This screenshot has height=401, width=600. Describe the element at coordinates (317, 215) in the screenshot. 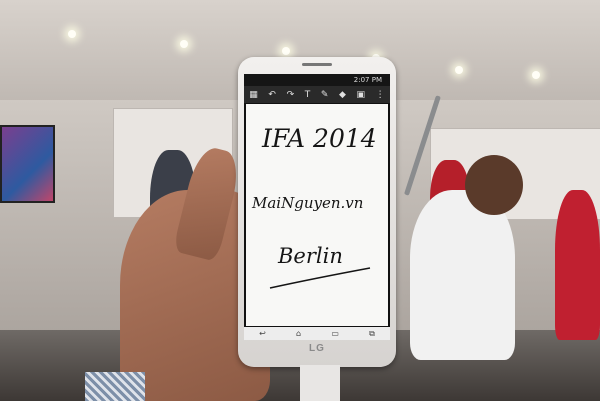

I see `memo-canvas: IFA 2014 MaiNguyen.vn Berlin` at that location.